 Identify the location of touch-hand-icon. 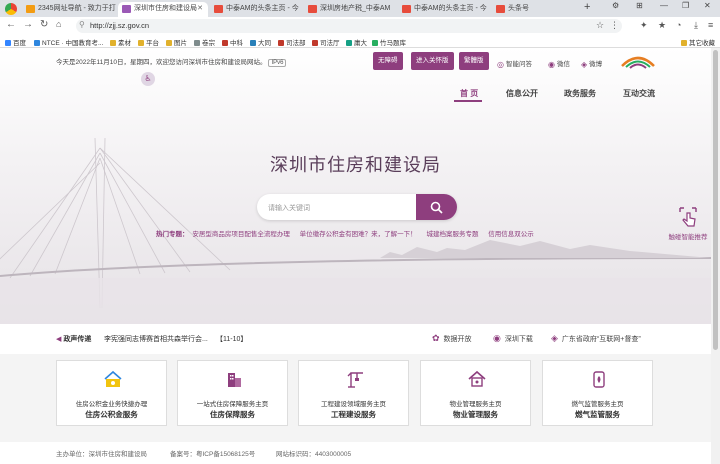
(688, 217).